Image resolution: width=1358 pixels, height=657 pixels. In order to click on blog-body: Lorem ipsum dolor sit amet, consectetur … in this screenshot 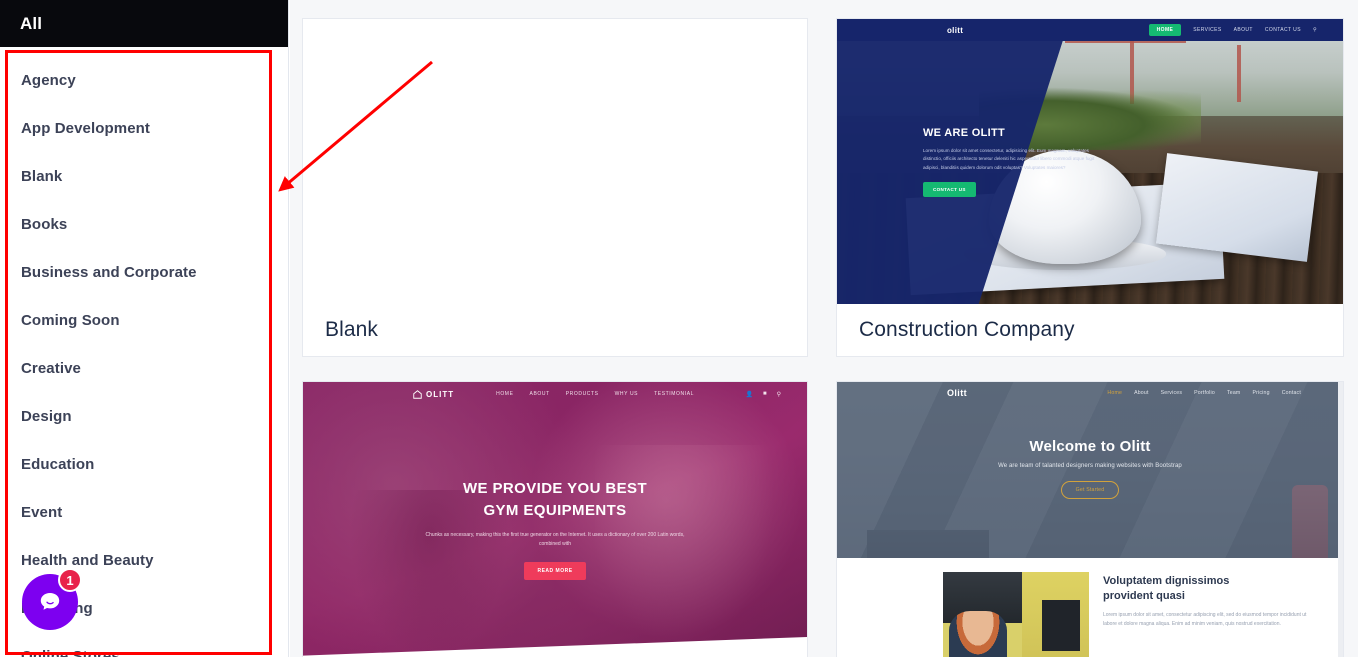, I will do `click(1205, 619)`.